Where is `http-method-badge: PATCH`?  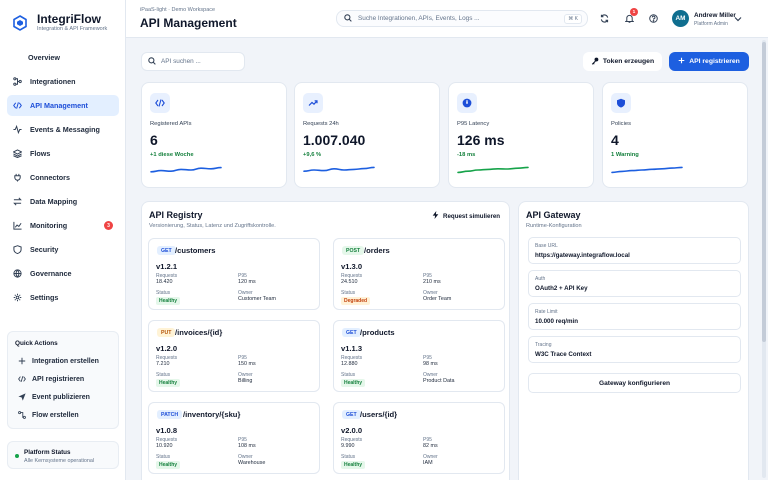 http-method-badge: PATCH is located at coordinates (170, 414).